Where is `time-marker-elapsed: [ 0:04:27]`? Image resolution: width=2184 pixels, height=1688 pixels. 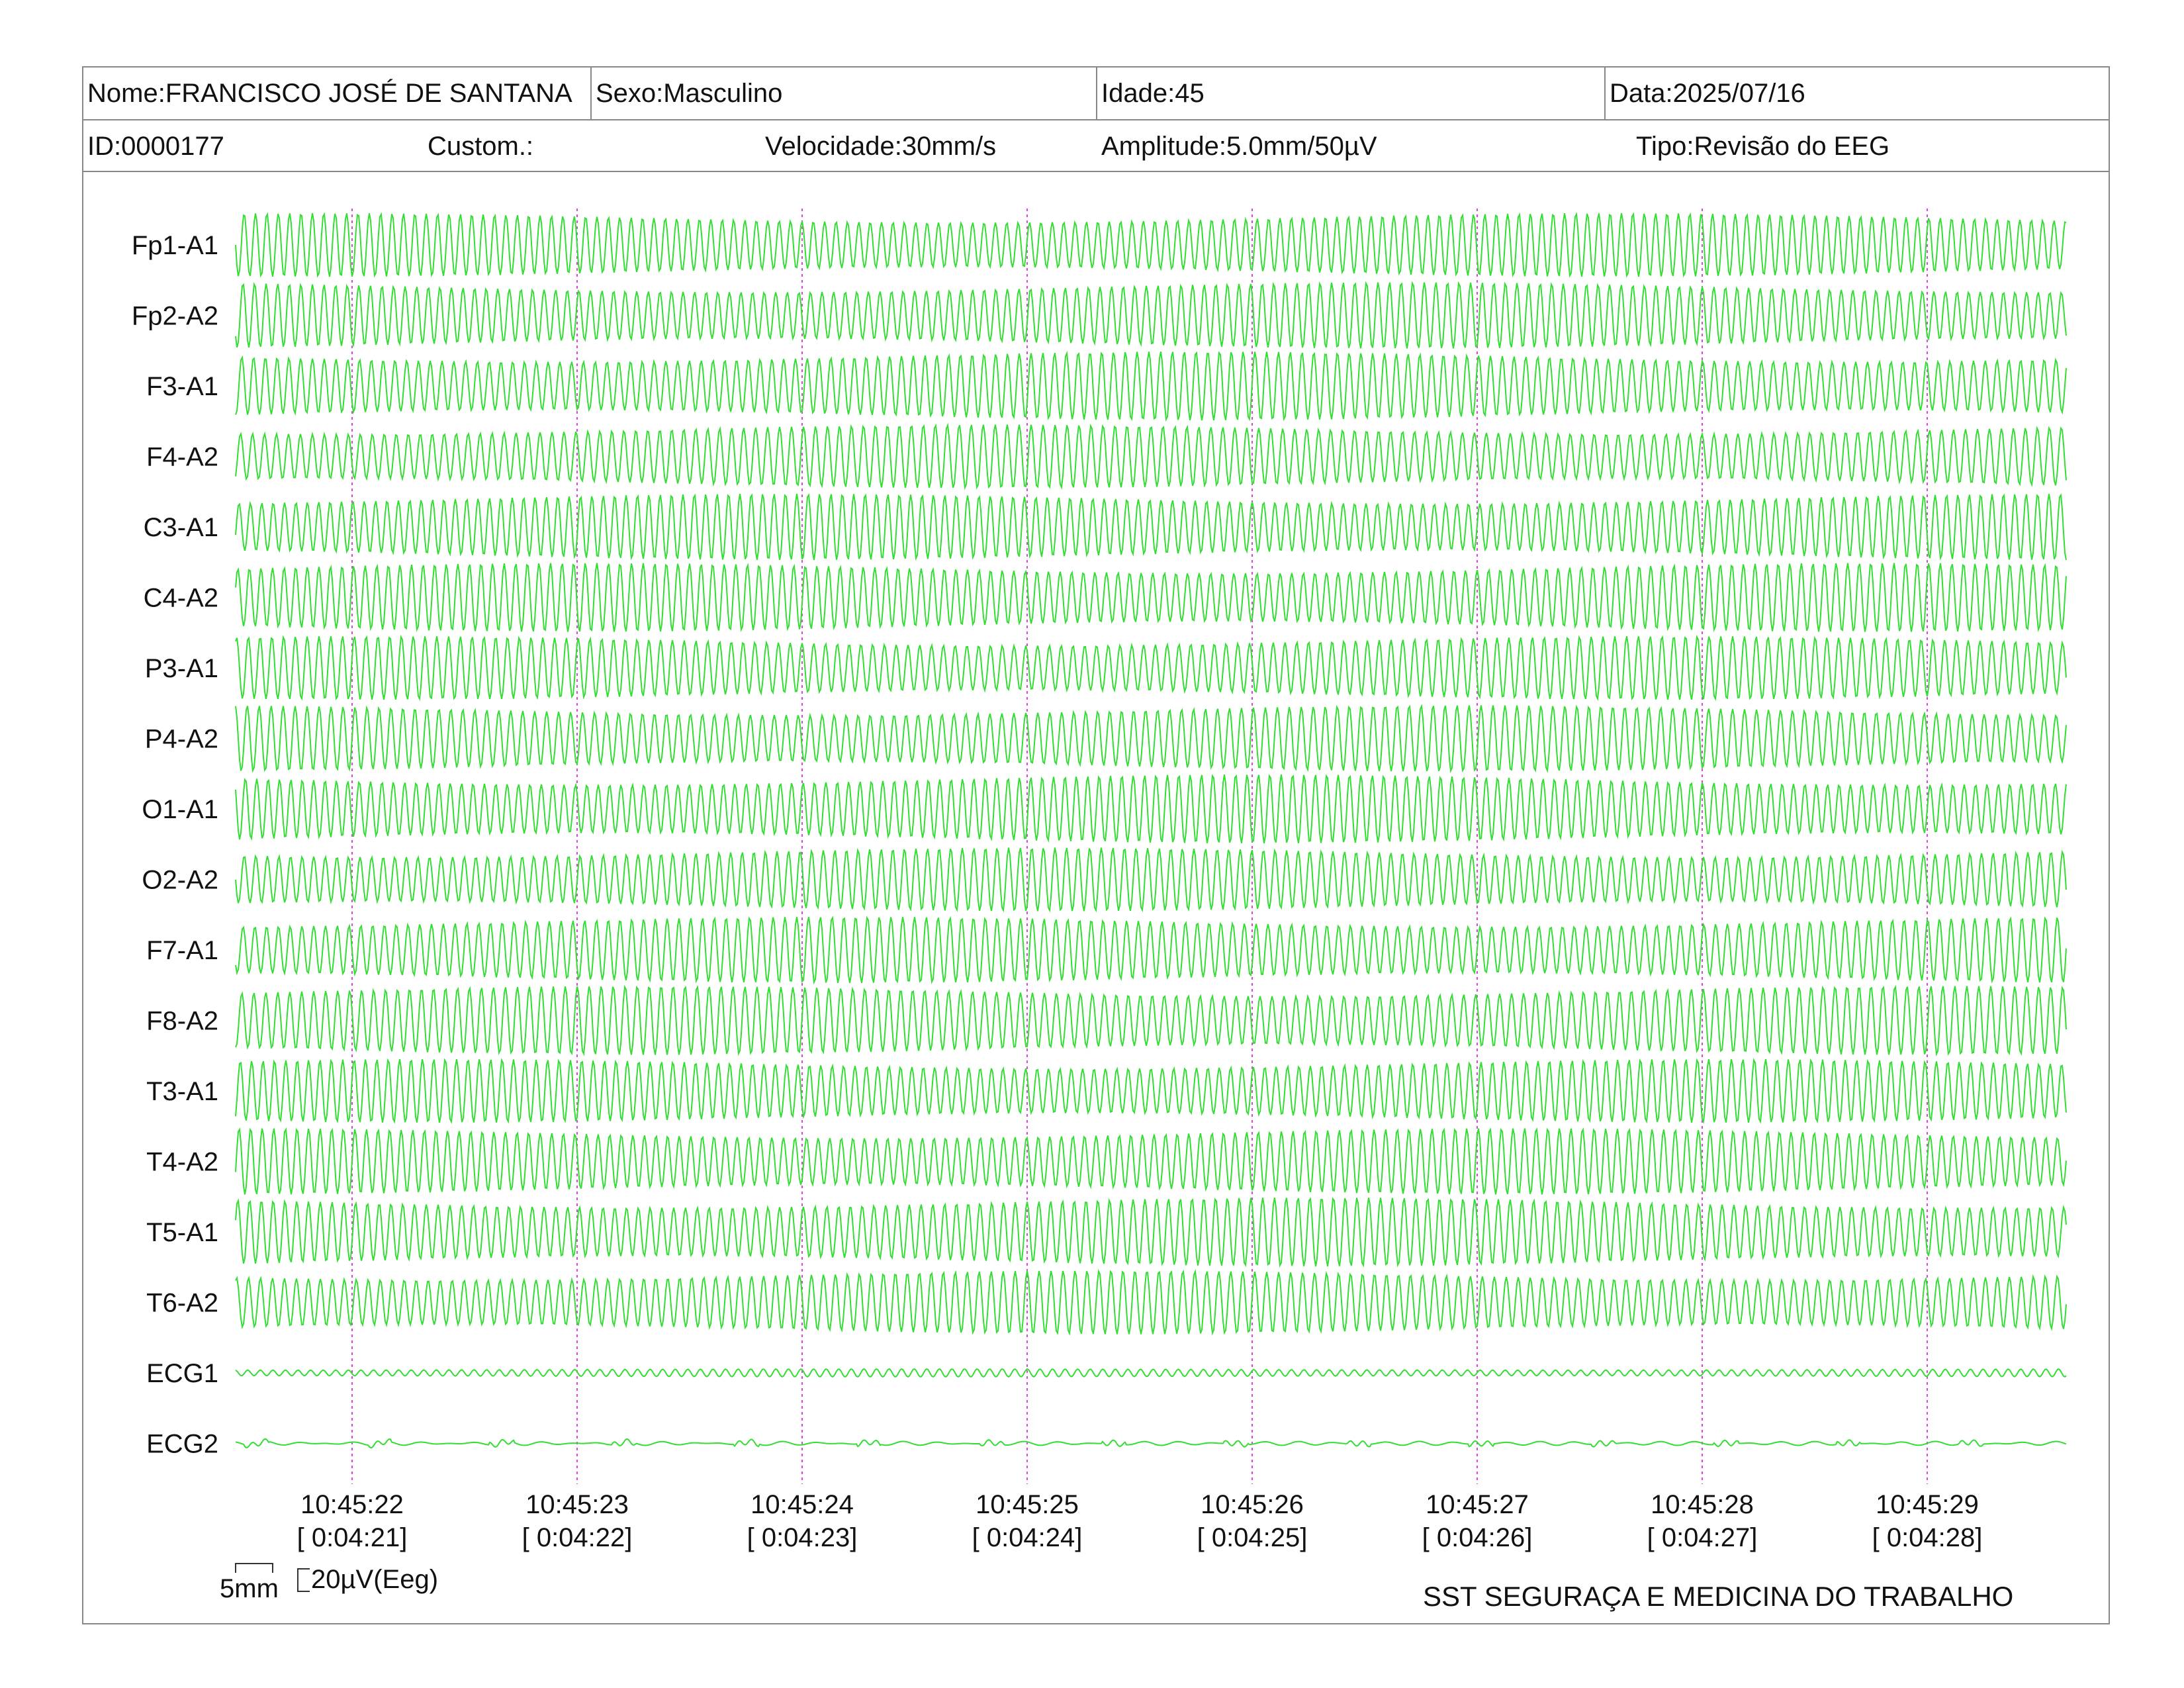
time-marker-elapsed: [ 0:04:27] is located at coordinates (1703, 1537).